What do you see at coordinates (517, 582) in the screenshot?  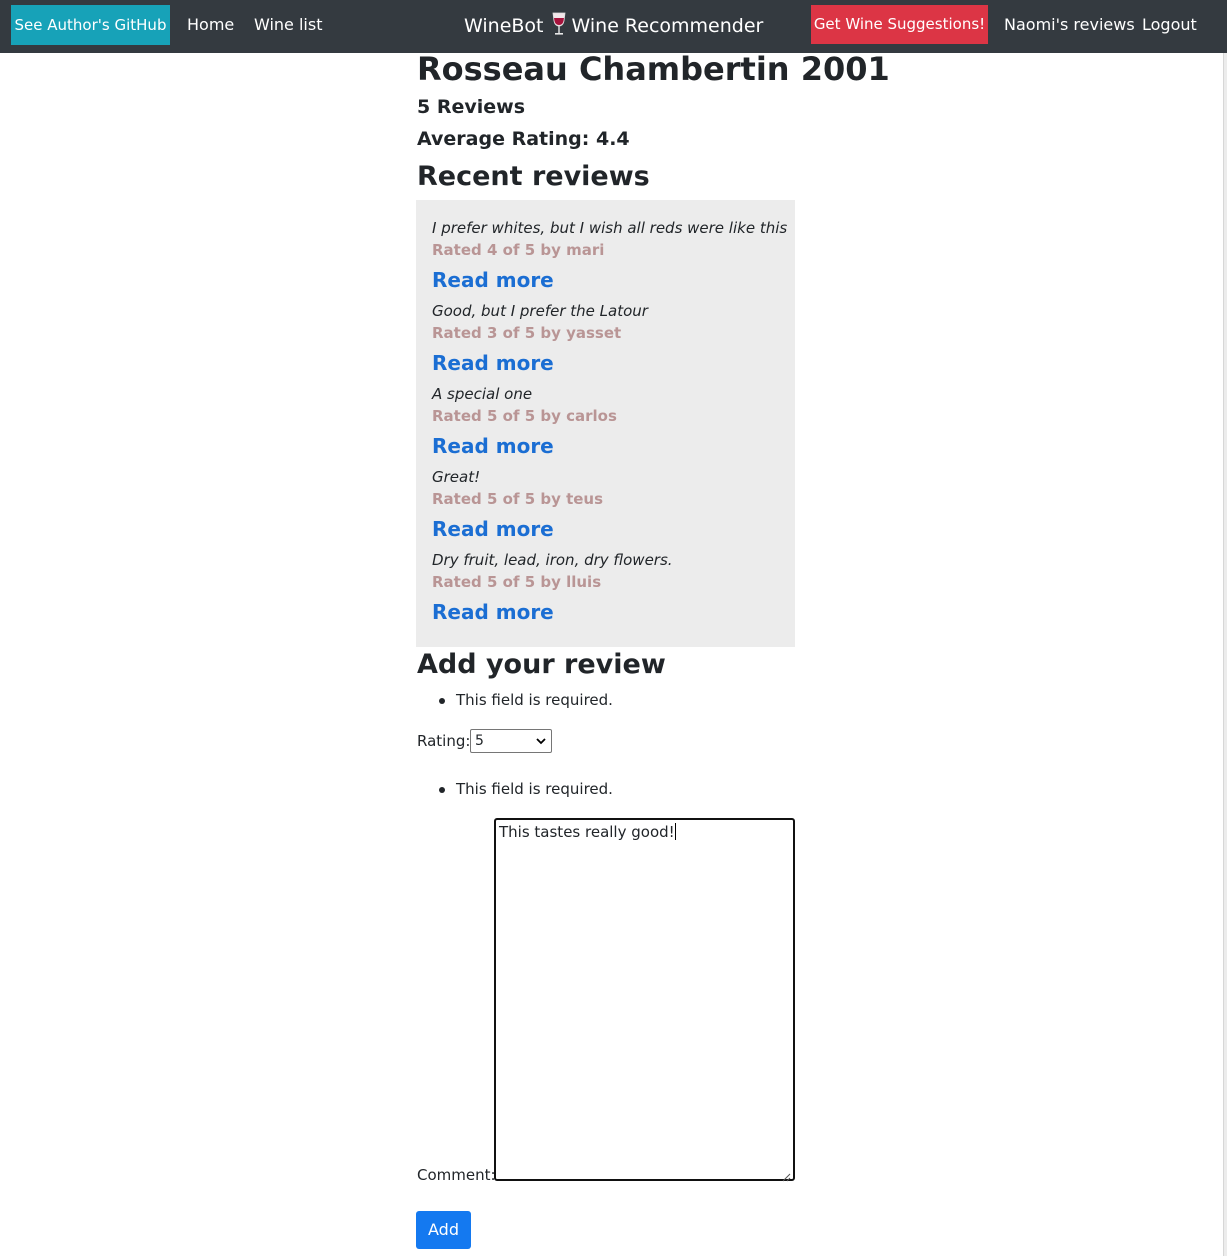 I see `review-rating-author: Rated 5 of 5 by lluis` at bounding box center [517, 582].